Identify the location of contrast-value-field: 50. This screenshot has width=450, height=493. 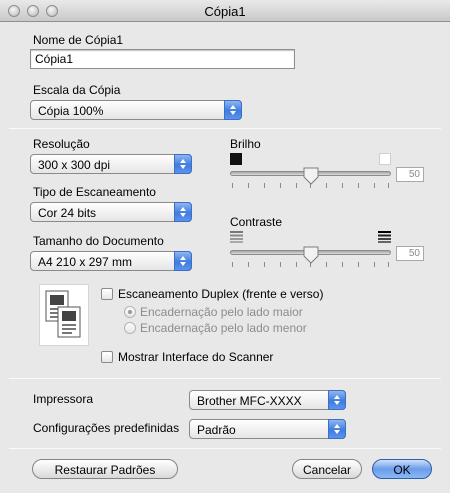
(410, 253).